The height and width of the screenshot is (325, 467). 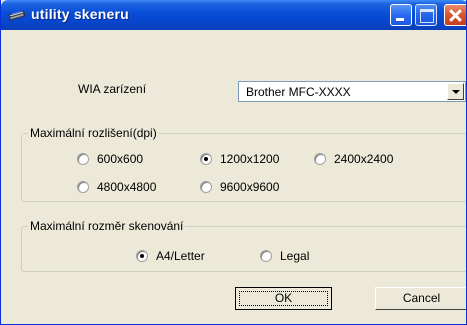 I want to click on radio-4800x4800: 4800x4800, so click(x=116, y=187).